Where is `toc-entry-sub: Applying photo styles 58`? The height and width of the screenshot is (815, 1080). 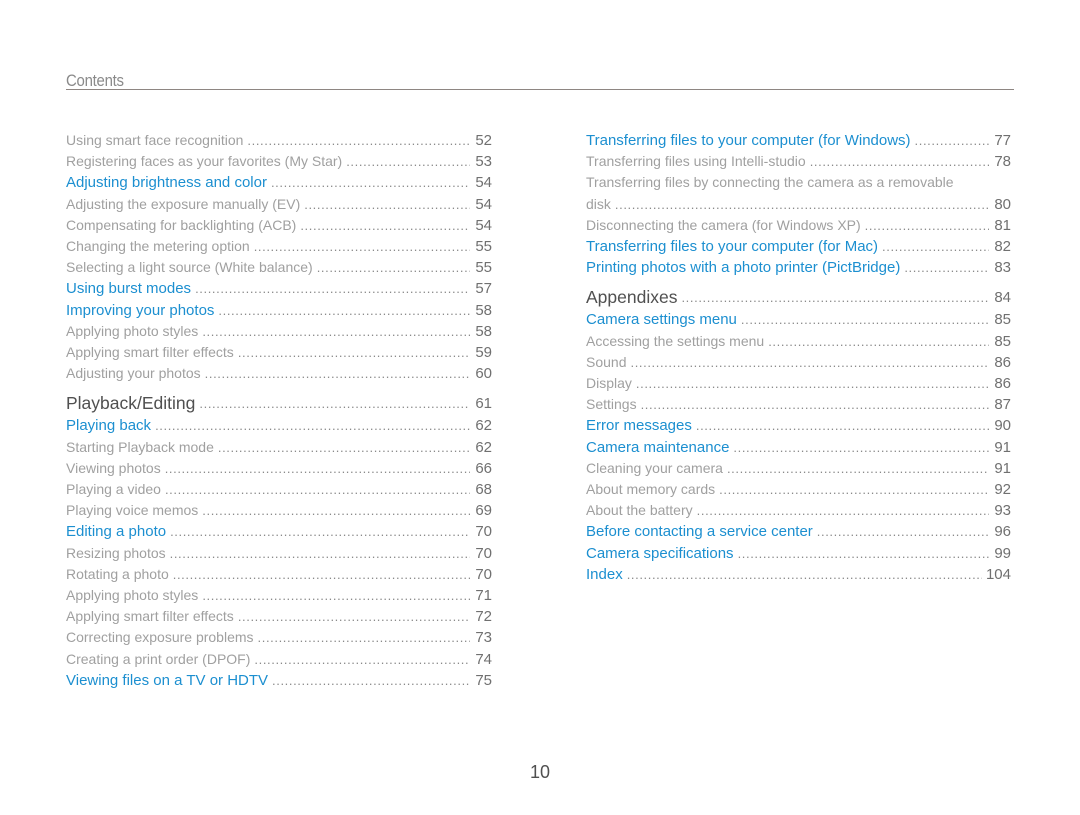 toc-entry-sub: Applying photo styles 58 is located at coordinates (279, 331).